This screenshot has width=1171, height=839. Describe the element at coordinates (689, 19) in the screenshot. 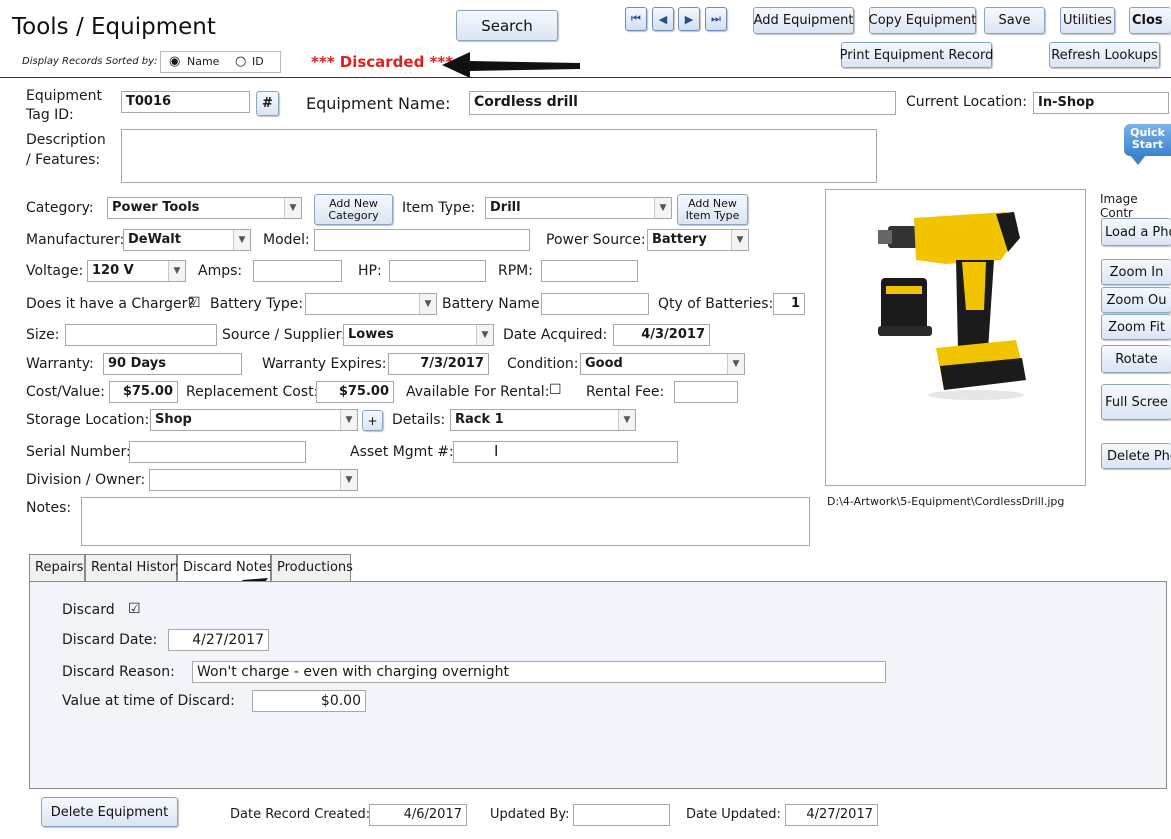

I see `next-record-icon: ▶` at that location.